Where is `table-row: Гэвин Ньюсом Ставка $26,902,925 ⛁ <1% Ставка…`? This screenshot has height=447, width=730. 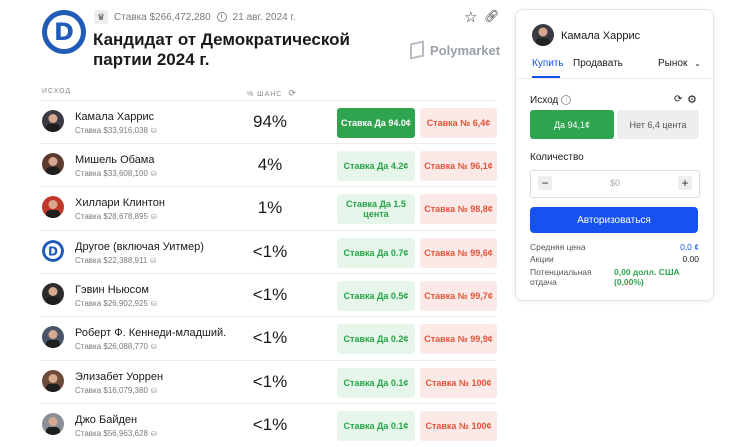
table-row: Гэвин Ньюсом Ставка $26,902,925 ⛁ <1% Ставка… is located at coordinates (268, 295).